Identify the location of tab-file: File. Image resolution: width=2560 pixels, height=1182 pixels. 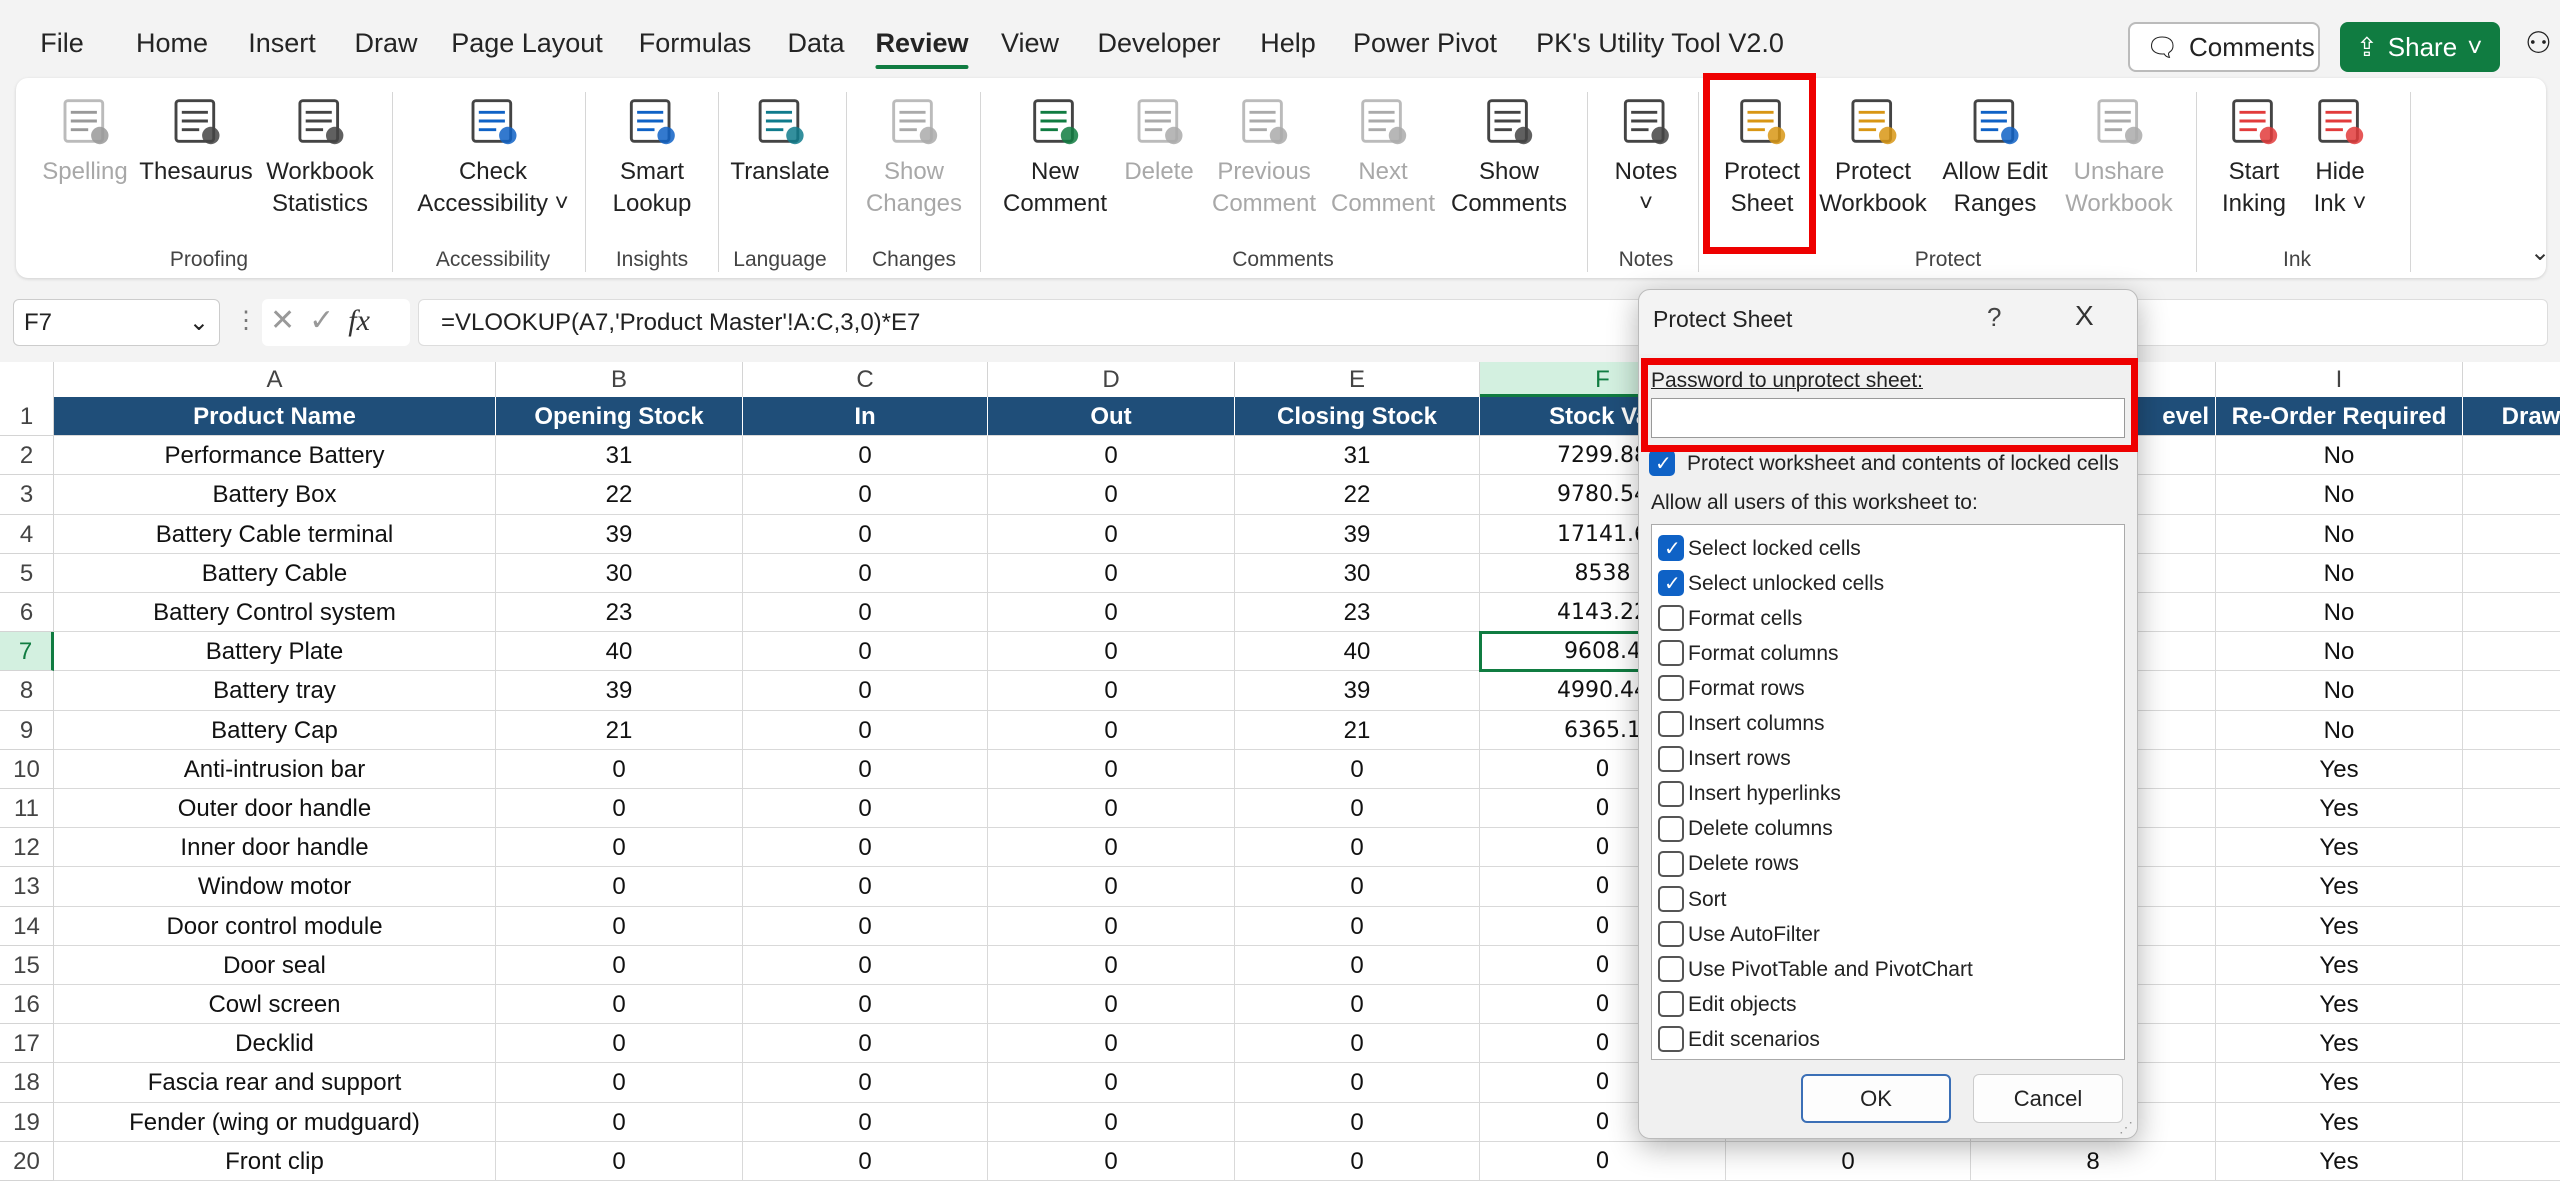
(62, 43).